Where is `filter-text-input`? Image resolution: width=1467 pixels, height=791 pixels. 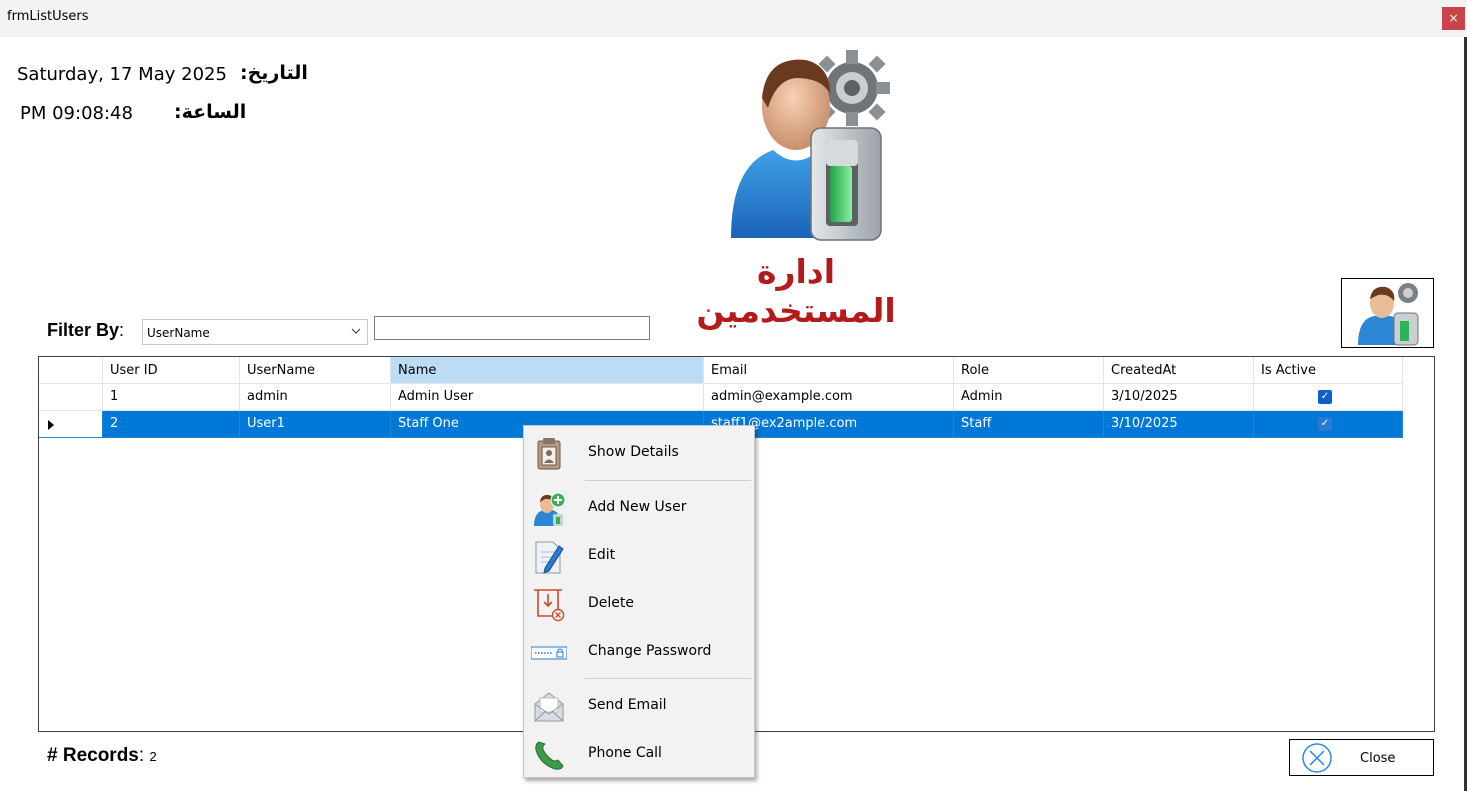 filter-text-input is located at coordinates (512, 328).